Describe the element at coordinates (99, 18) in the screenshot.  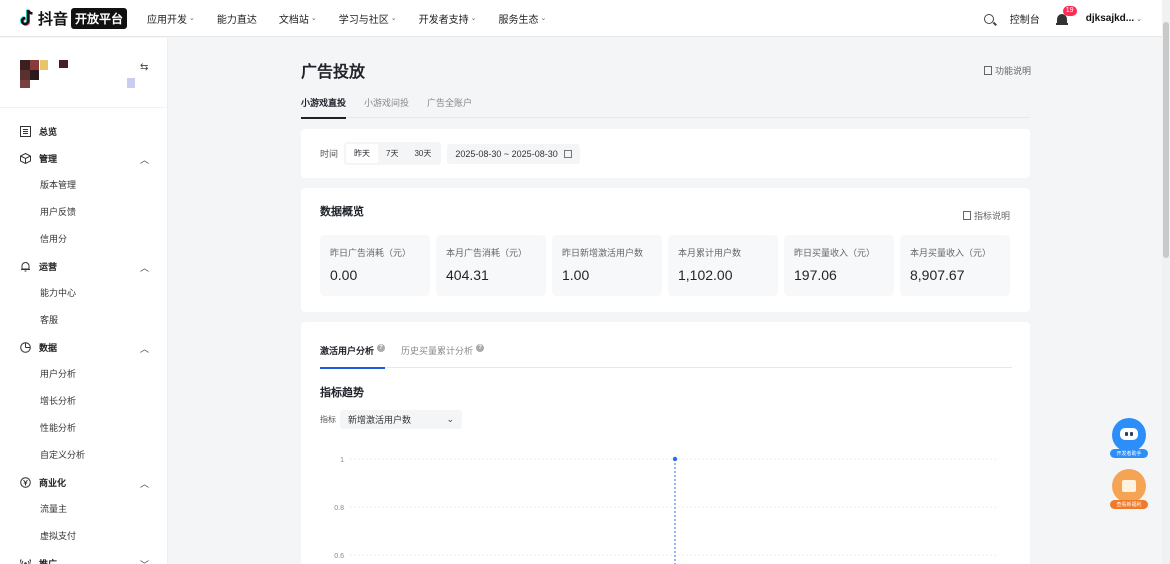
I see `brand-badge: 开放平台` at that location.